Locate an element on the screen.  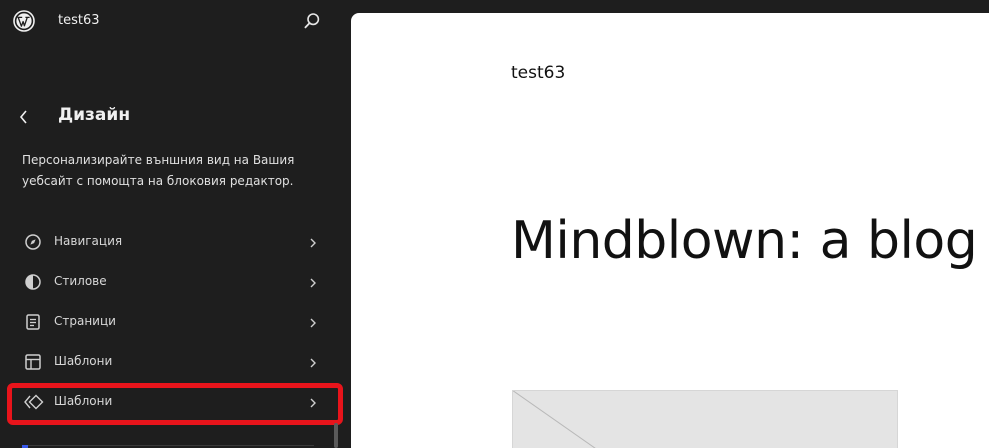
back-chevron-icon is located at coordinates (24, 117).